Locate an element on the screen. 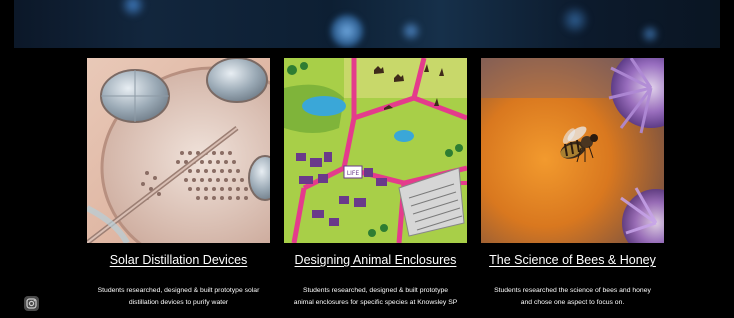 This screenshot has height=318, width=734. safari-map-image: LIFE is located at coordinates (375, 150).